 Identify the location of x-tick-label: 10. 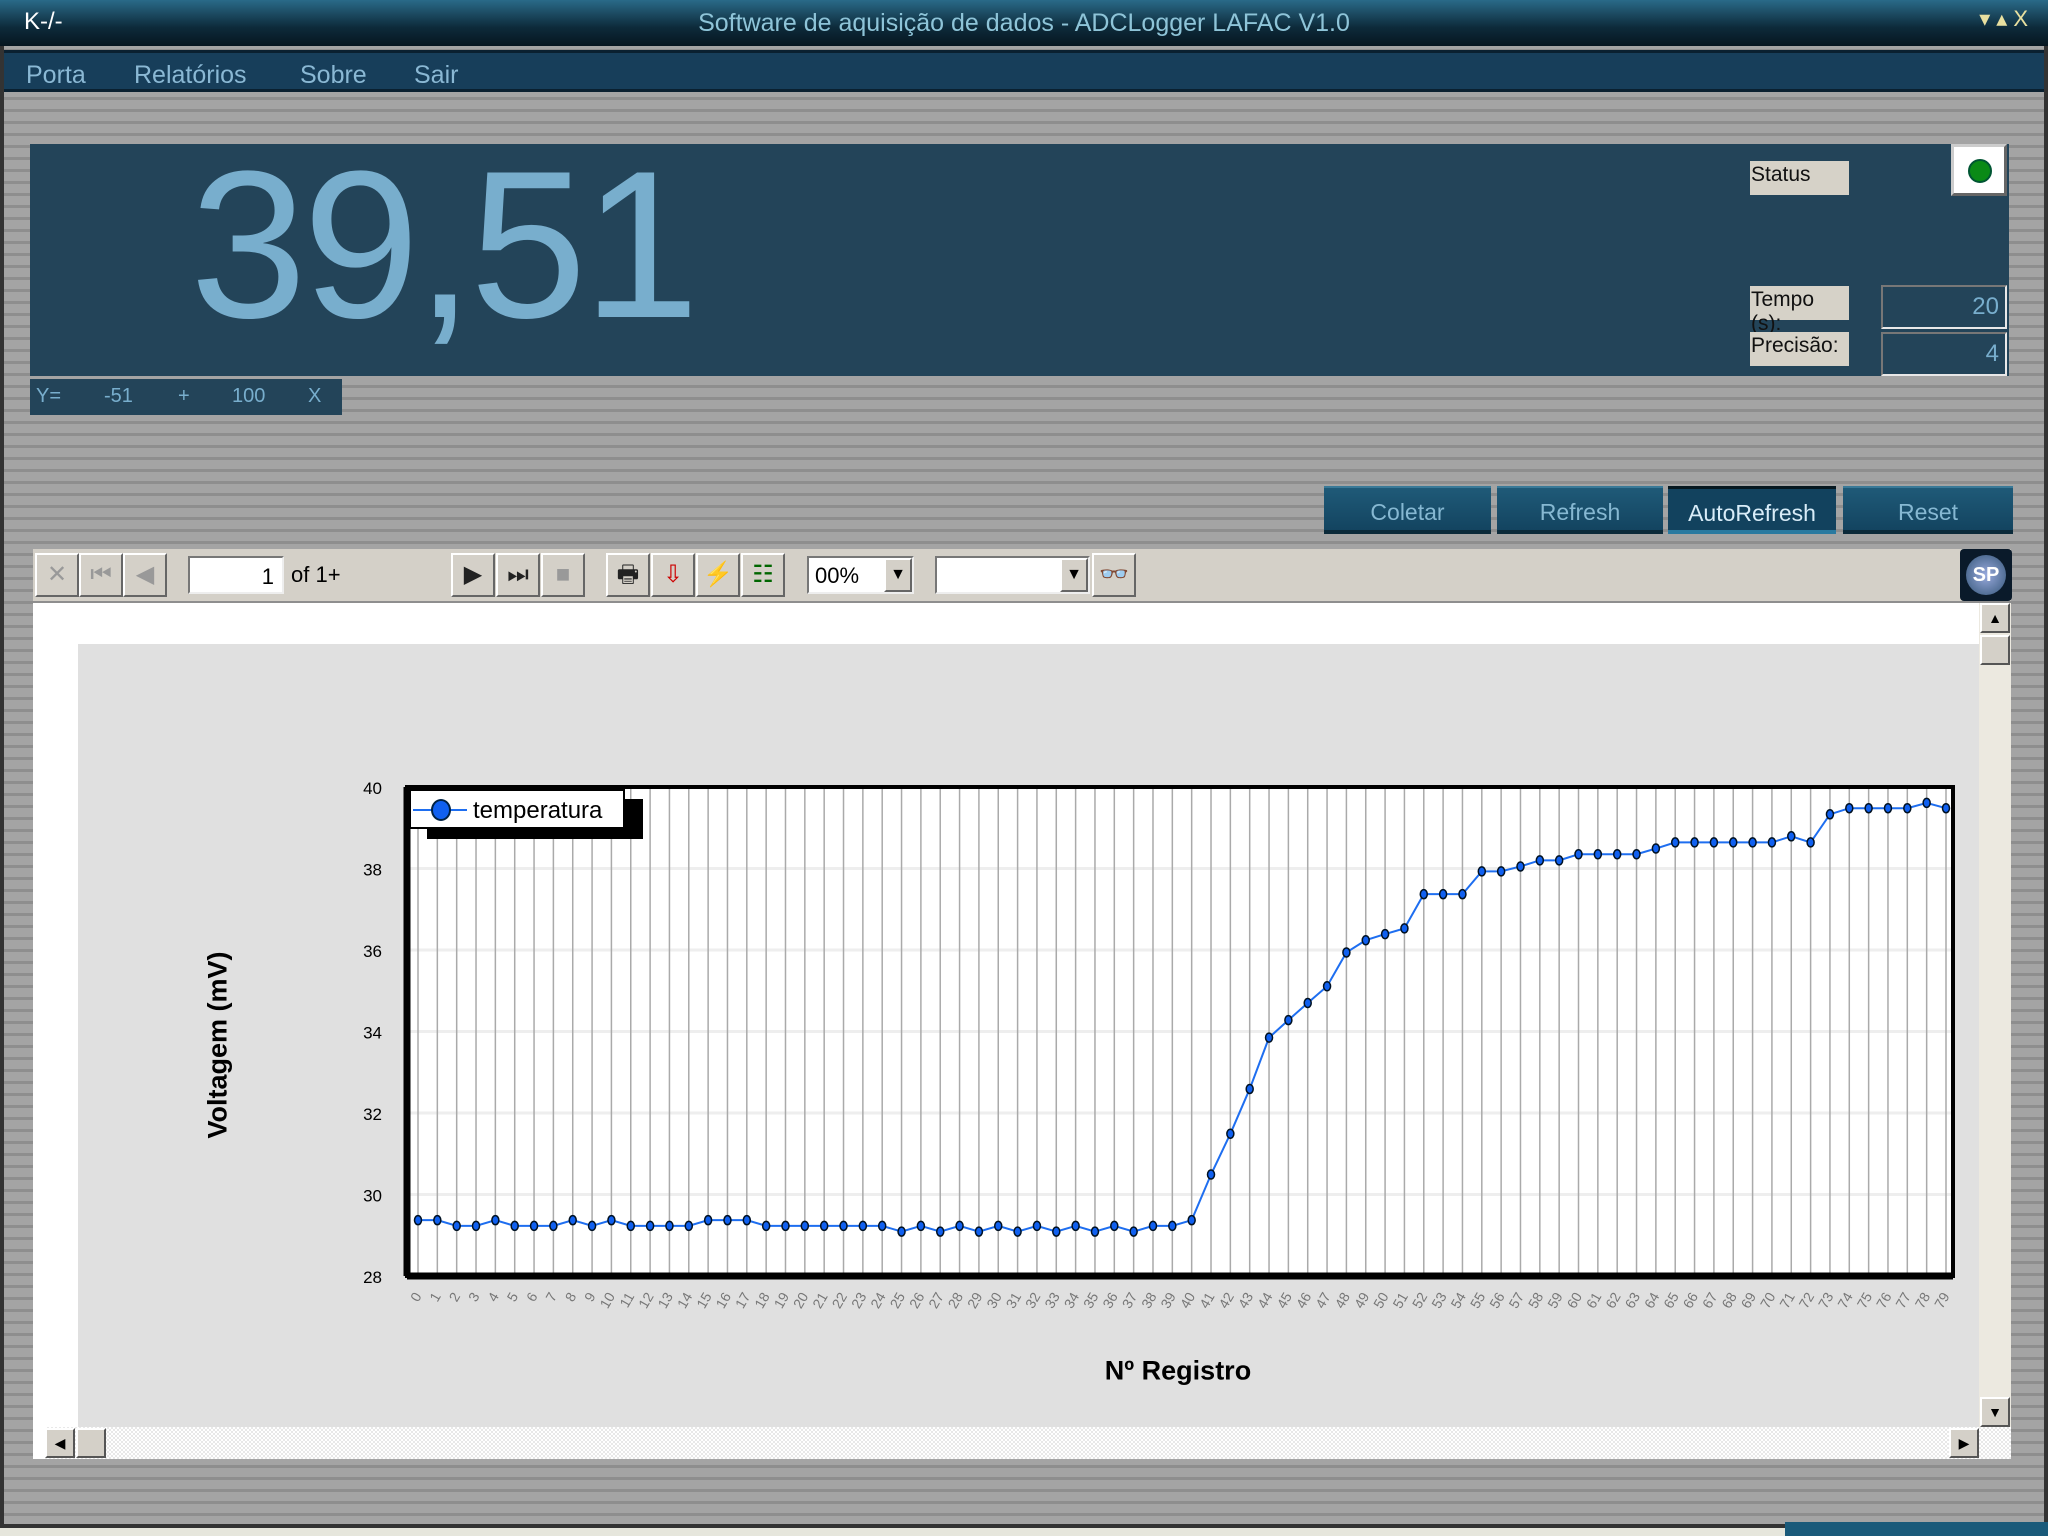
(607, 1300).